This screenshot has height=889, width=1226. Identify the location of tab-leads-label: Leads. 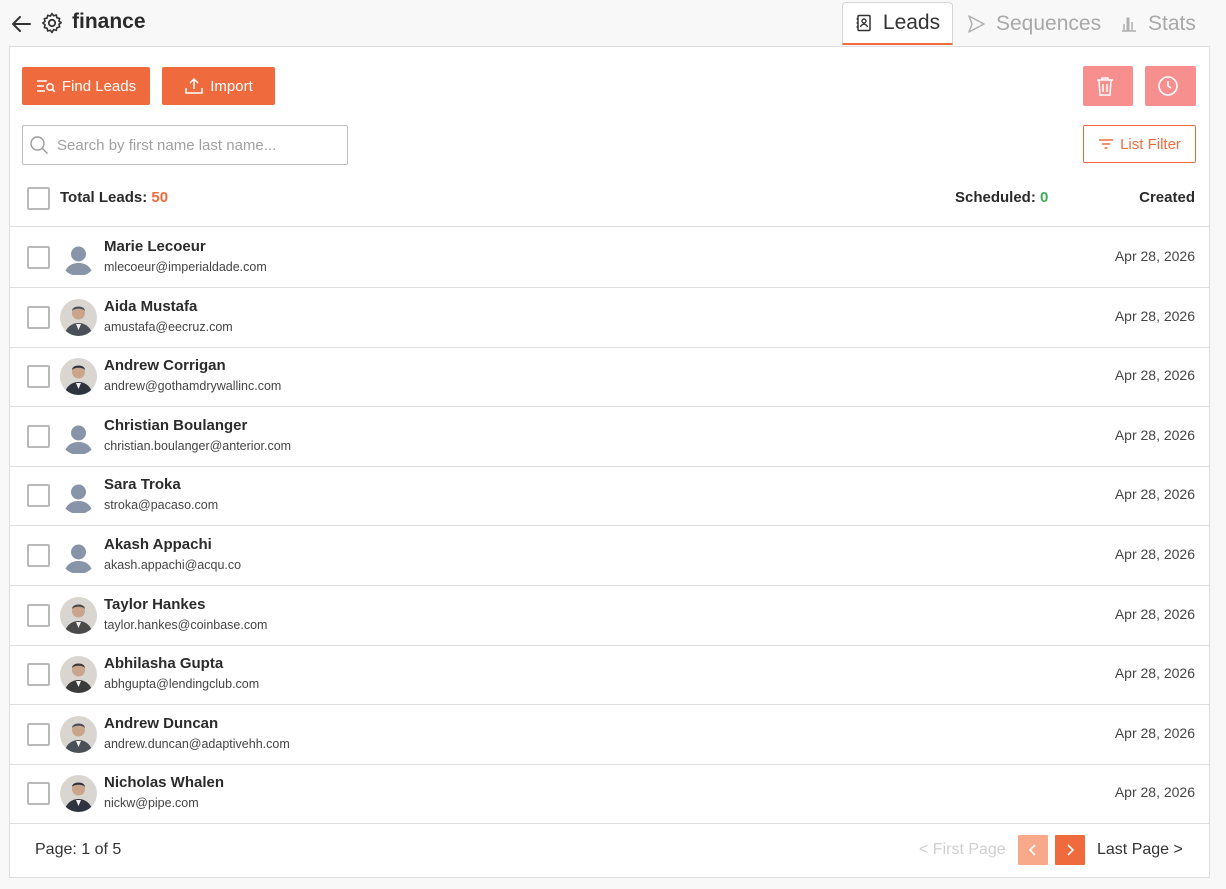
(911, 22).